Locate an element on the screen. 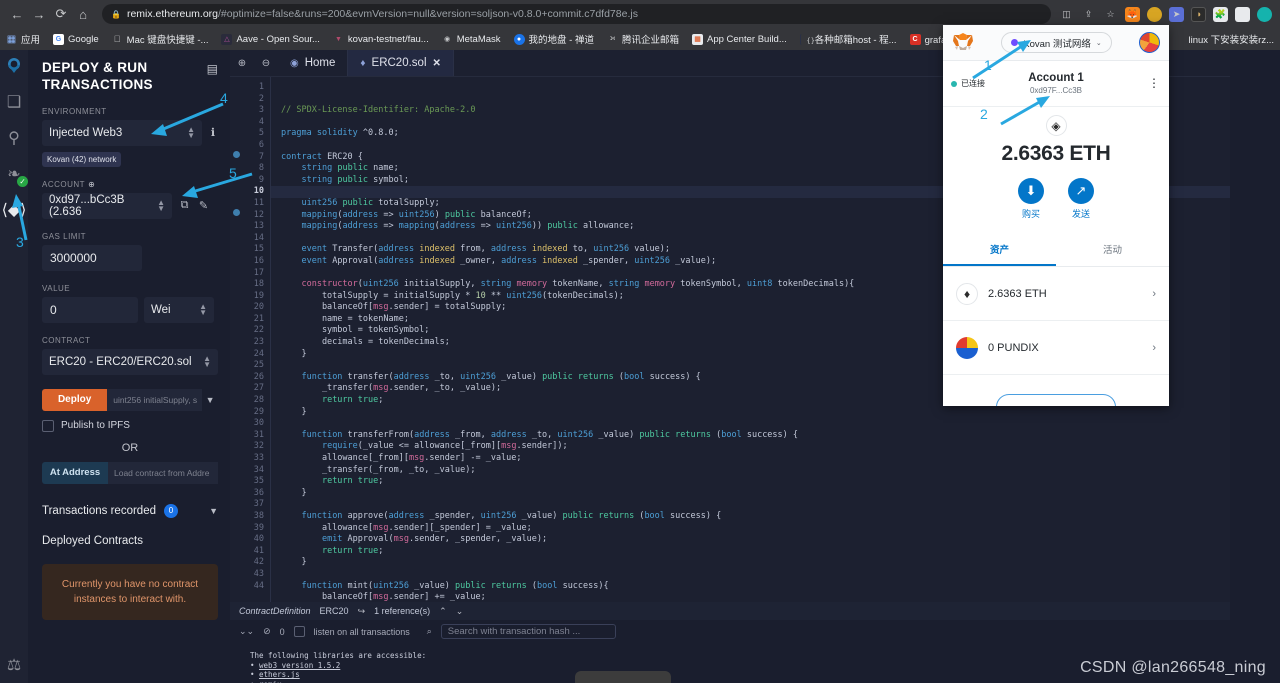  bookmark-google: G Google is located at coordinates (76, 39).